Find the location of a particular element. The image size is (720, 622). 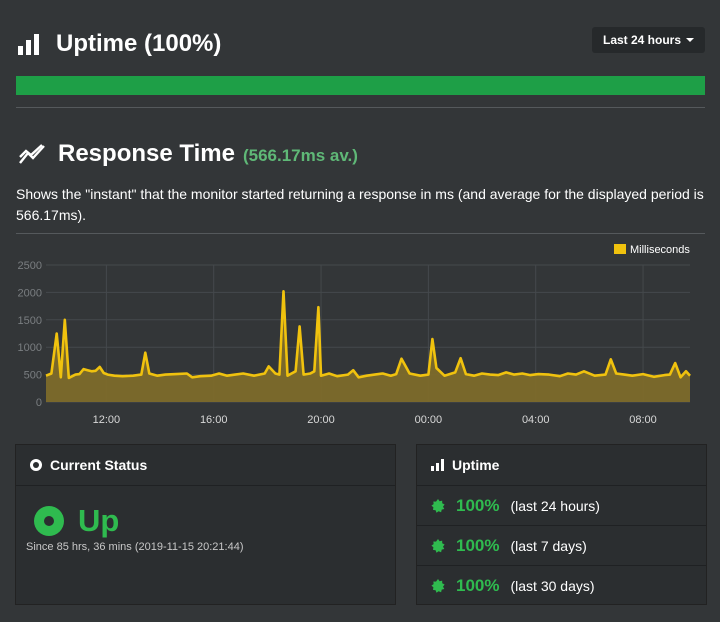

uptime-title: Uptime (100%) is located at coordinates (139, 43).